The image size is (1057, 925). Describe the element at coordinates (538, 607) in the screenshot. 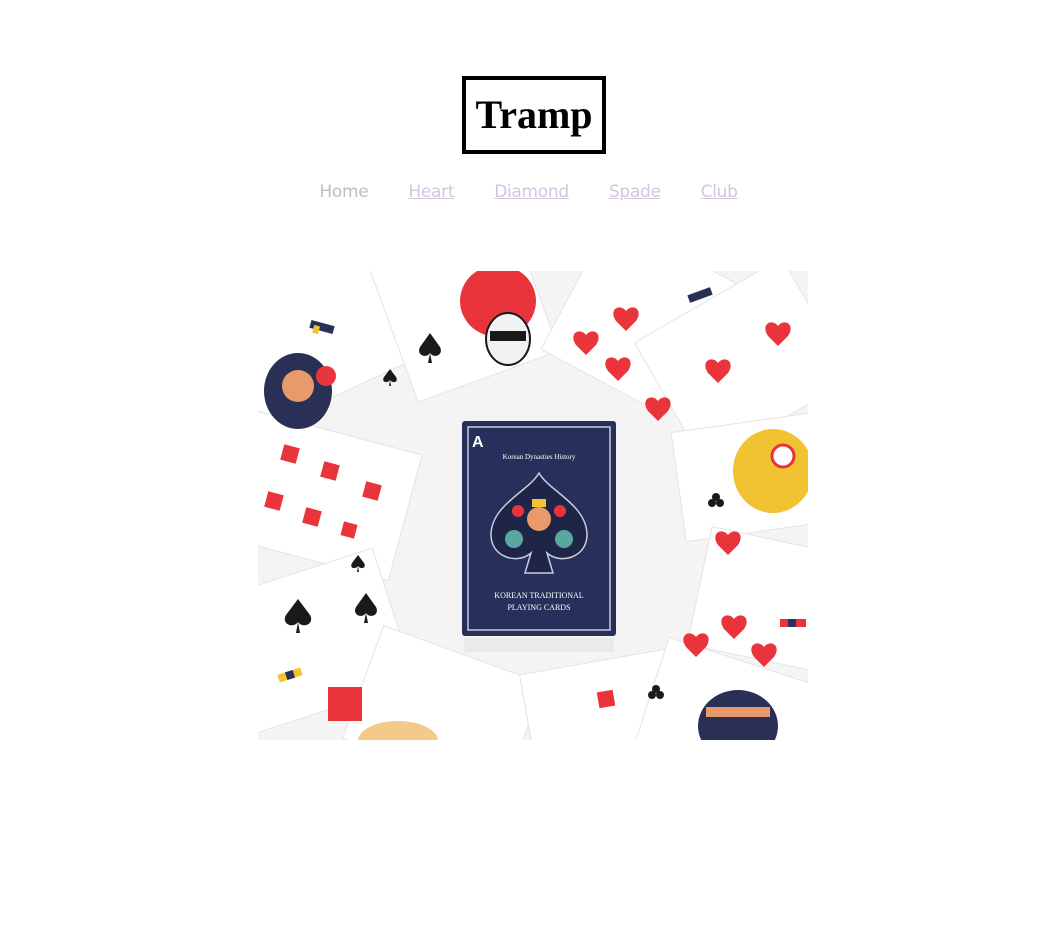

I see `deck-title-line2: PLAYING CARDS` at that location.